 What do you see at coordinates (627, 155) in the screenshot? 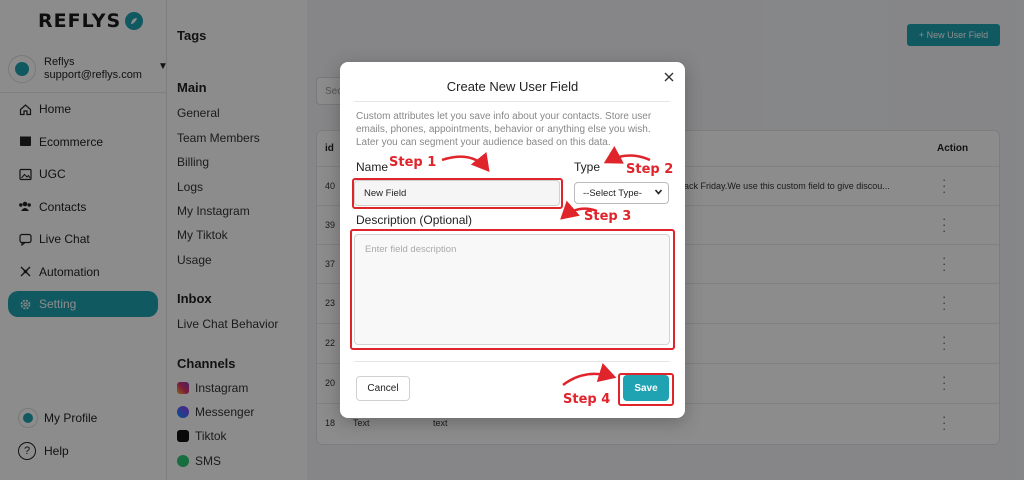
I see `step2-arrow` at bounding box center [627, 155].